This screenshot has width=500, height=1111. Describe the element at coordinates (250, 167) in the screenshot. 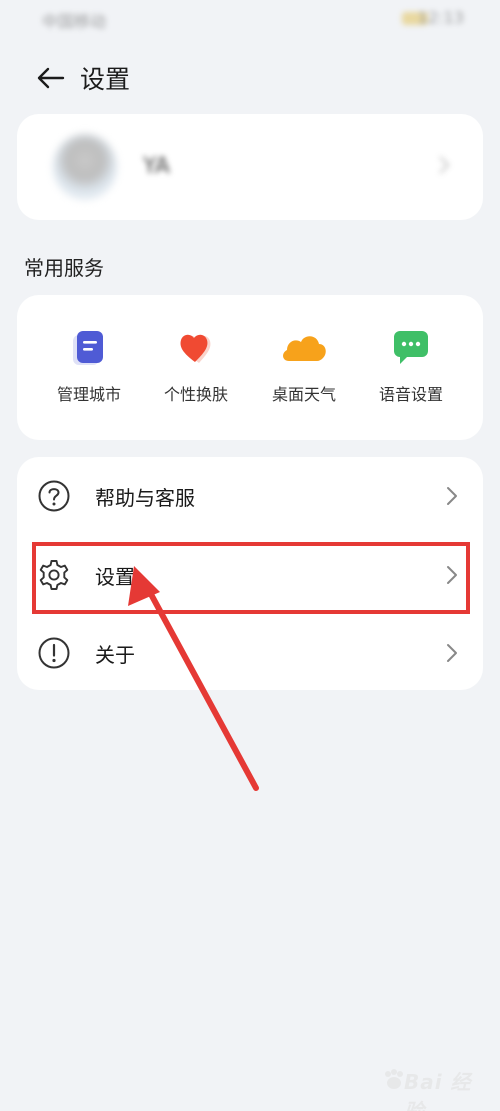

I see `profile-card: YA` at that location.